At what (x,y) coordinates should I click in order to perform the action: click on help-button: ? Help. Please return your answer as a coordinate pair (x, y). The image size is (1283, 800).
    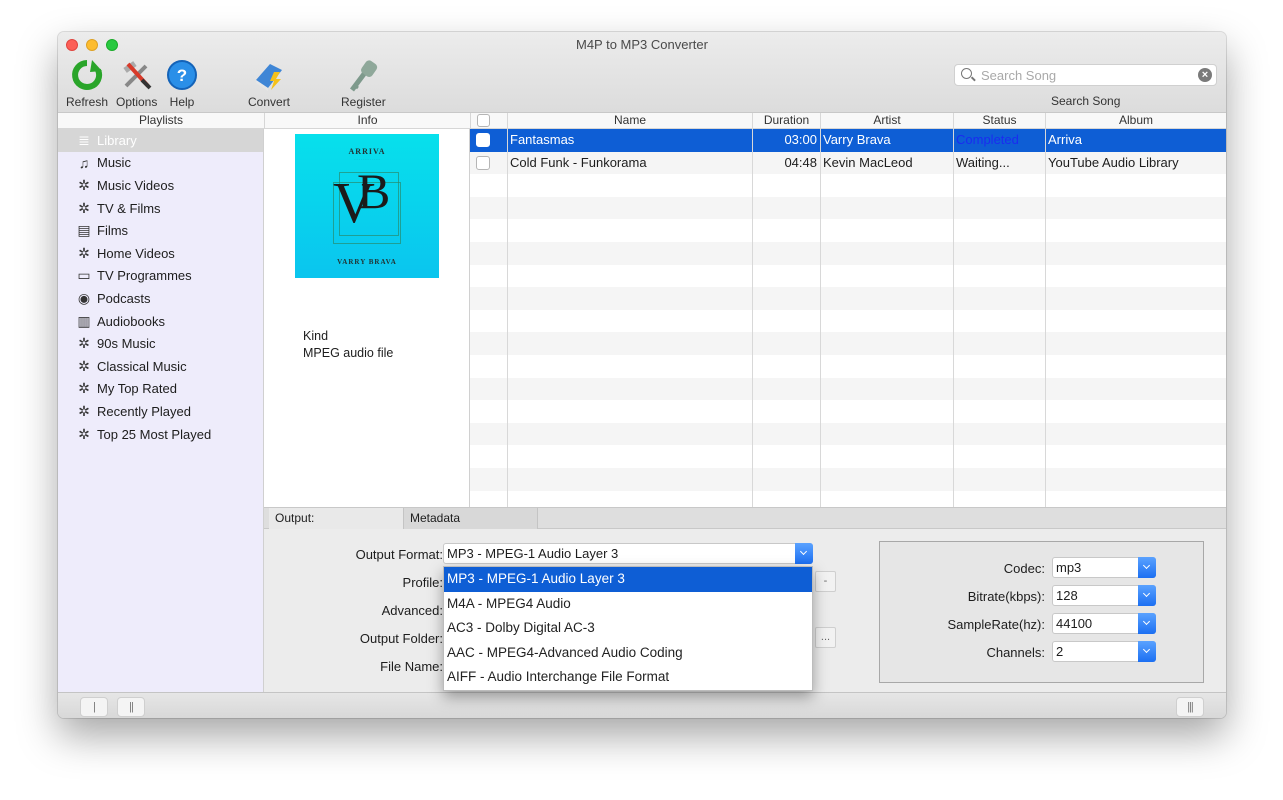
    Looking at the image, I should click on (182, 83).